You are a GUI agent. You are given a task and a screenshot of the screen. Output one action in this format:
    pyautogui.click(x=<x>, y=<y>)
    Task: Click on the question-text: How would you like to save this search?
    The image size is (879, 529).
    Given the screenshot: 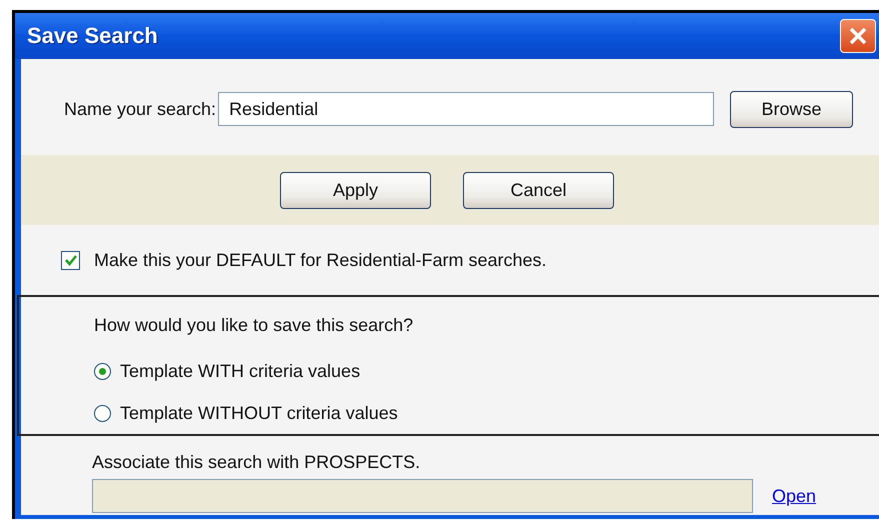 What is the action you would take?
    pyautogui.click(x=254, y=325)
    